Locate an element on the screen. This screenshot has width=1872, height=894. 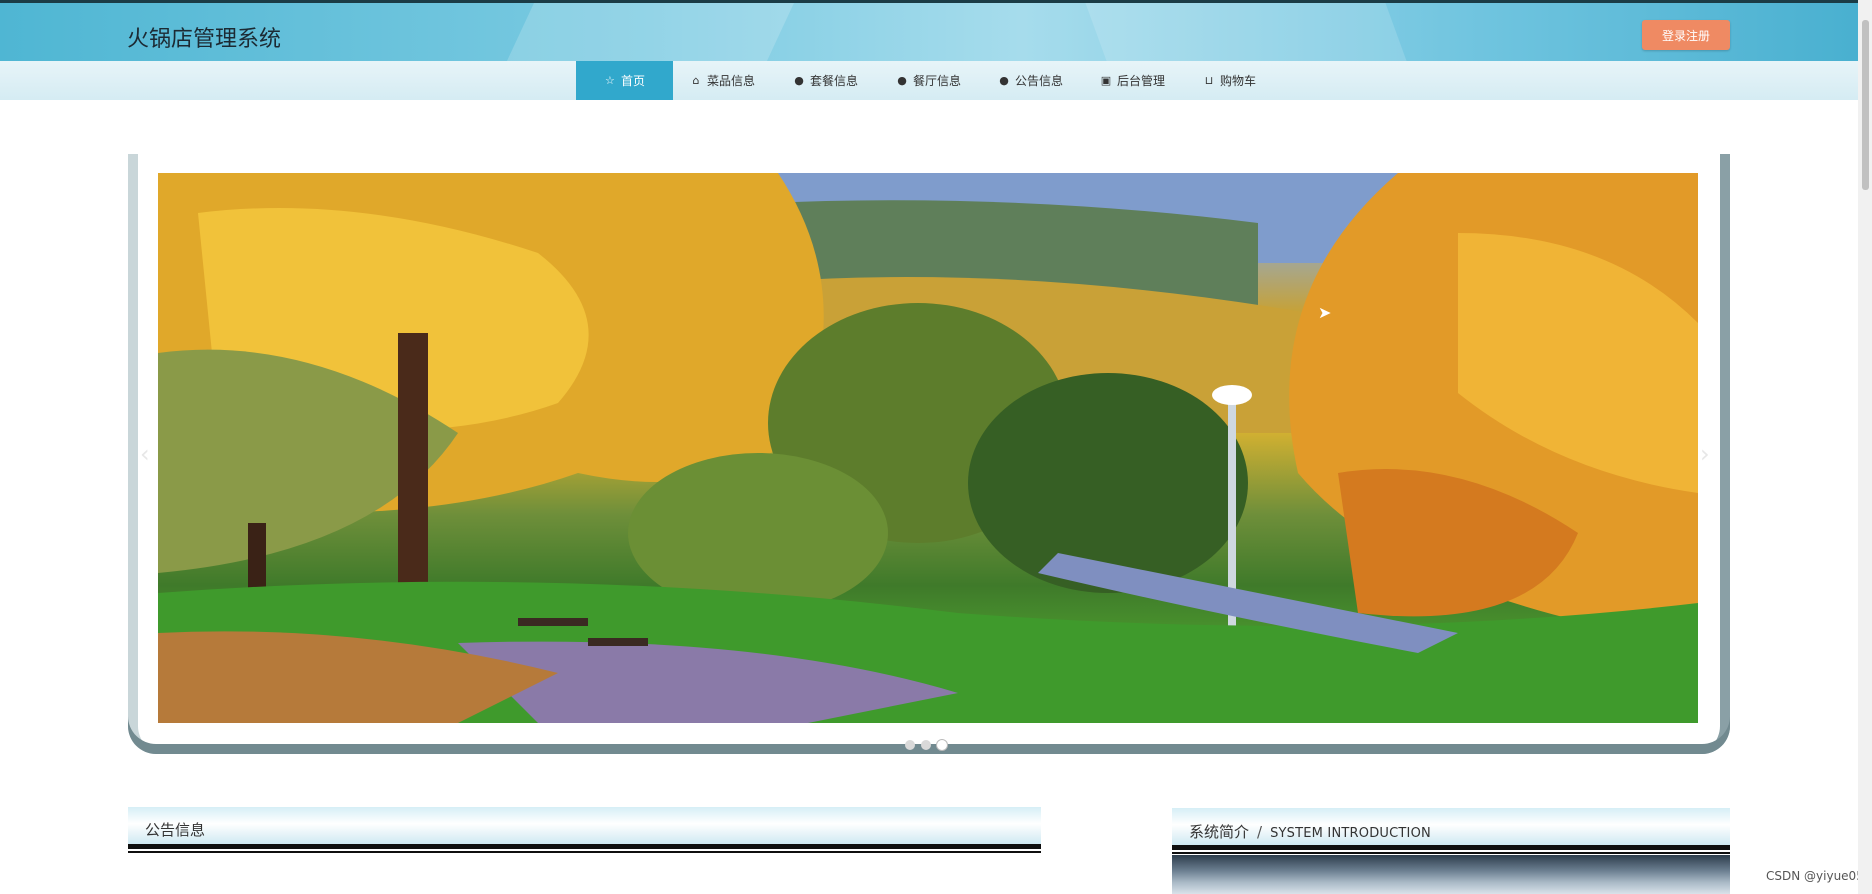
intro-image is located at coordinates (1451, 874).